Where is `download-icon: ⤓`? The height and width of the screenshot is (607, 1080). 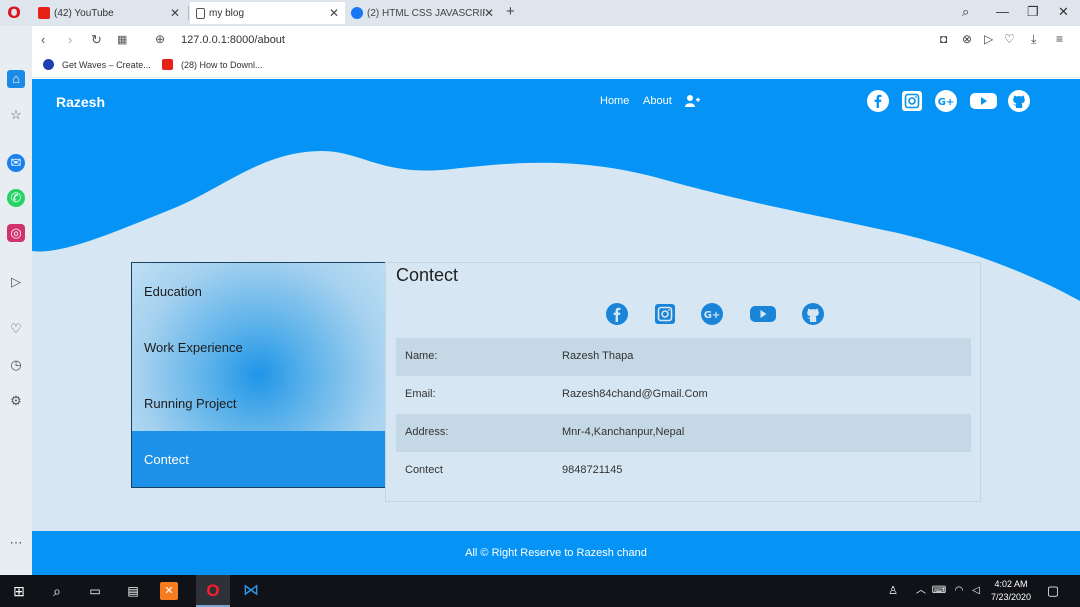 download-icon: ⤓ is located at coordinates (1033, 39).